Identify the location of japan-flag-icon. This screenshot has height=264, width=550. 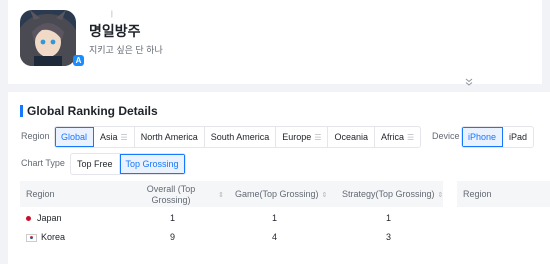
(28, 219).